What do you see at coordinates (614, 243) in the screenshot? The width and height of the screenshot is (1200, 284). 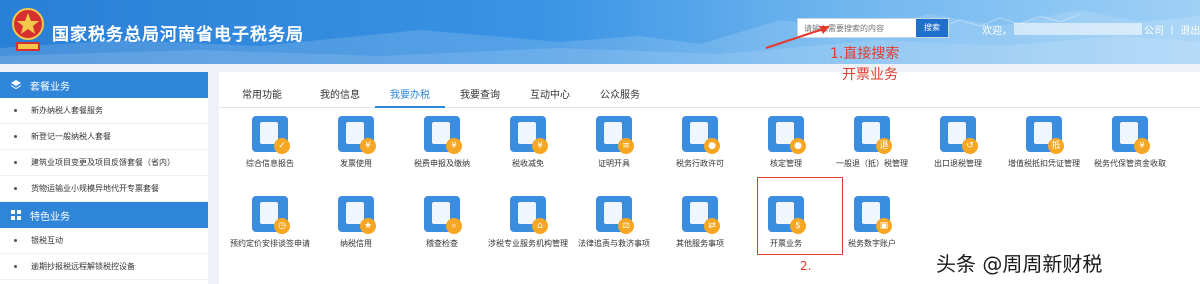 I see `service-label: 法律追责与救济事项` at bounding box center [614, 243].